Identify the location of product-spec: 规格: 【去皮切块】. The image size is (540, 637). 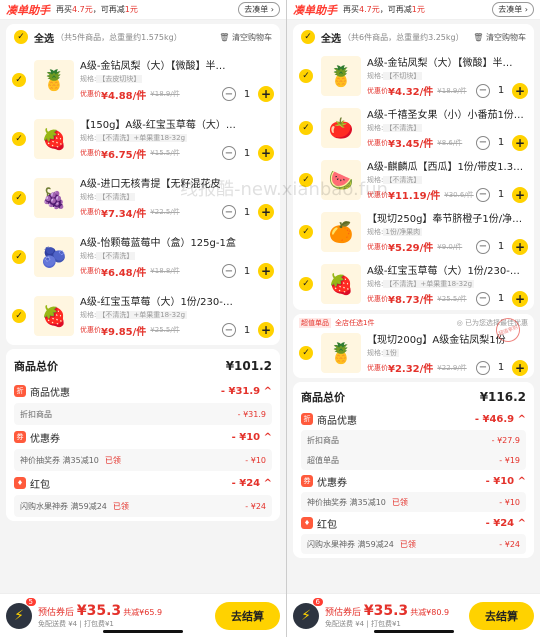
(111, 79).